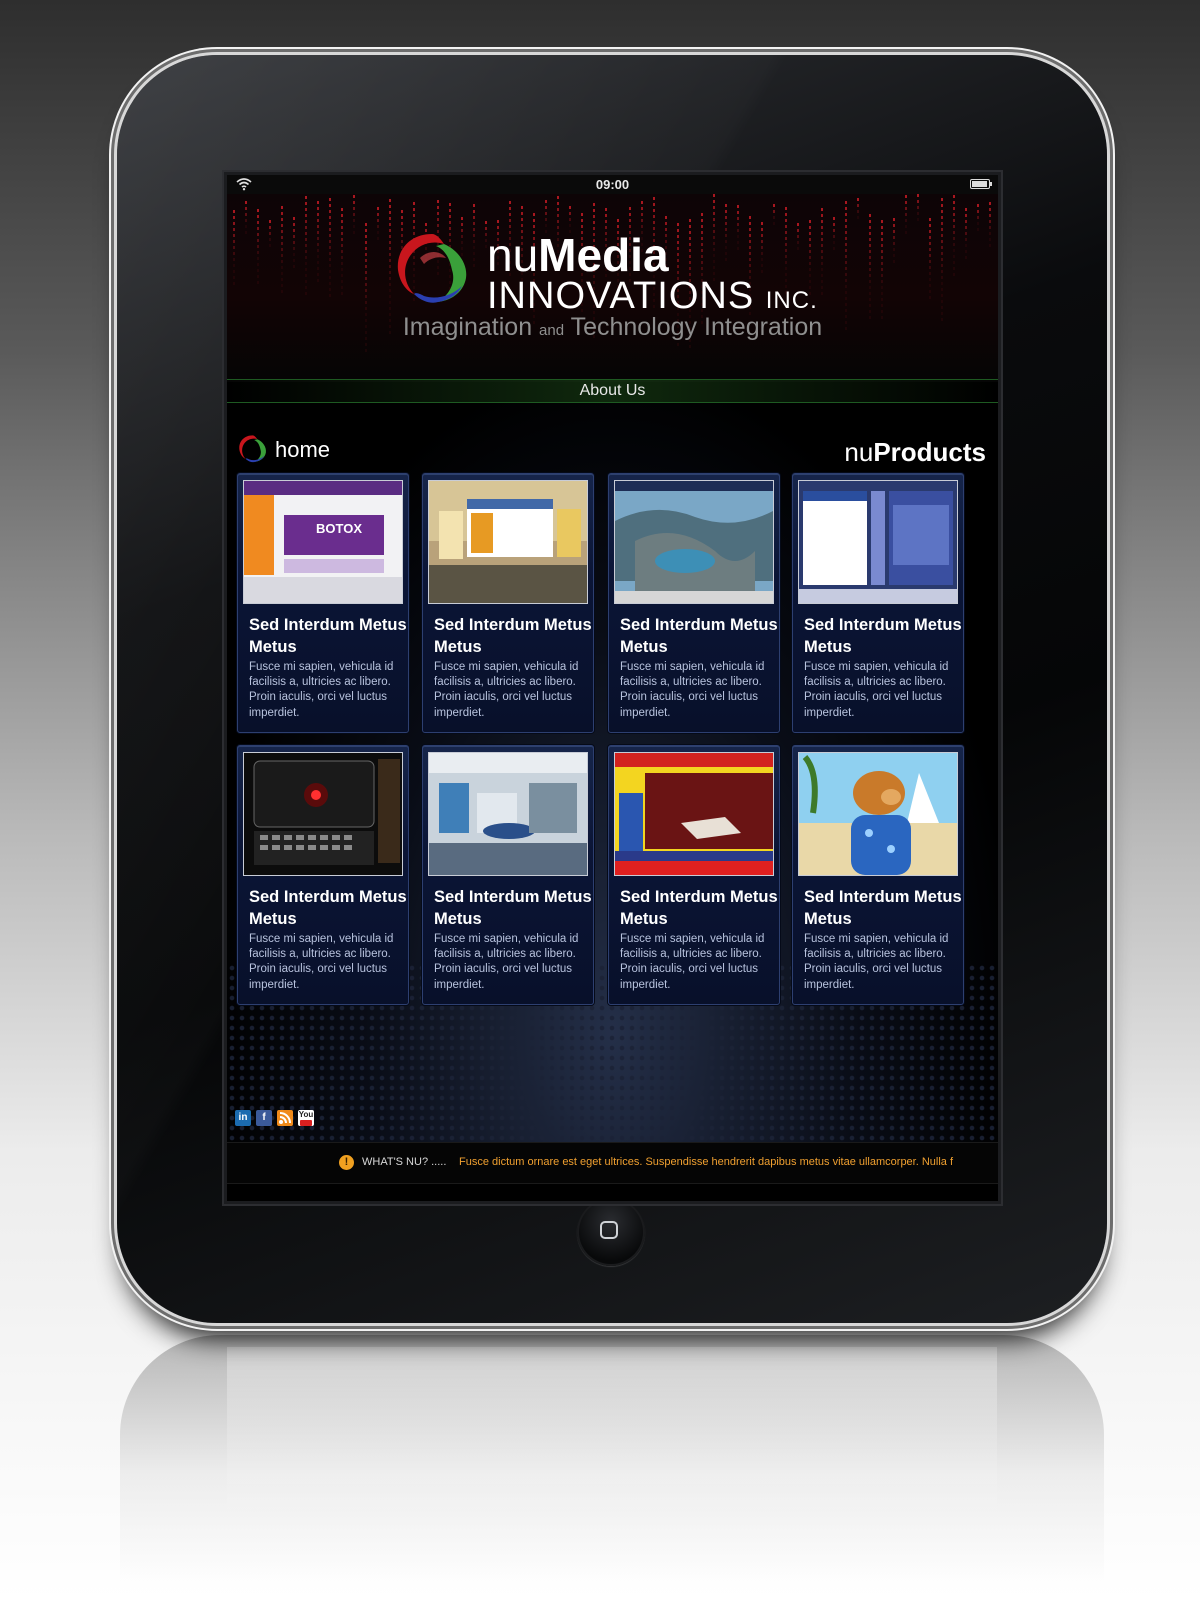 This screenshot has width=1200, height=1600. I want to click on products-heading: nuProducts, so click(915, 452).